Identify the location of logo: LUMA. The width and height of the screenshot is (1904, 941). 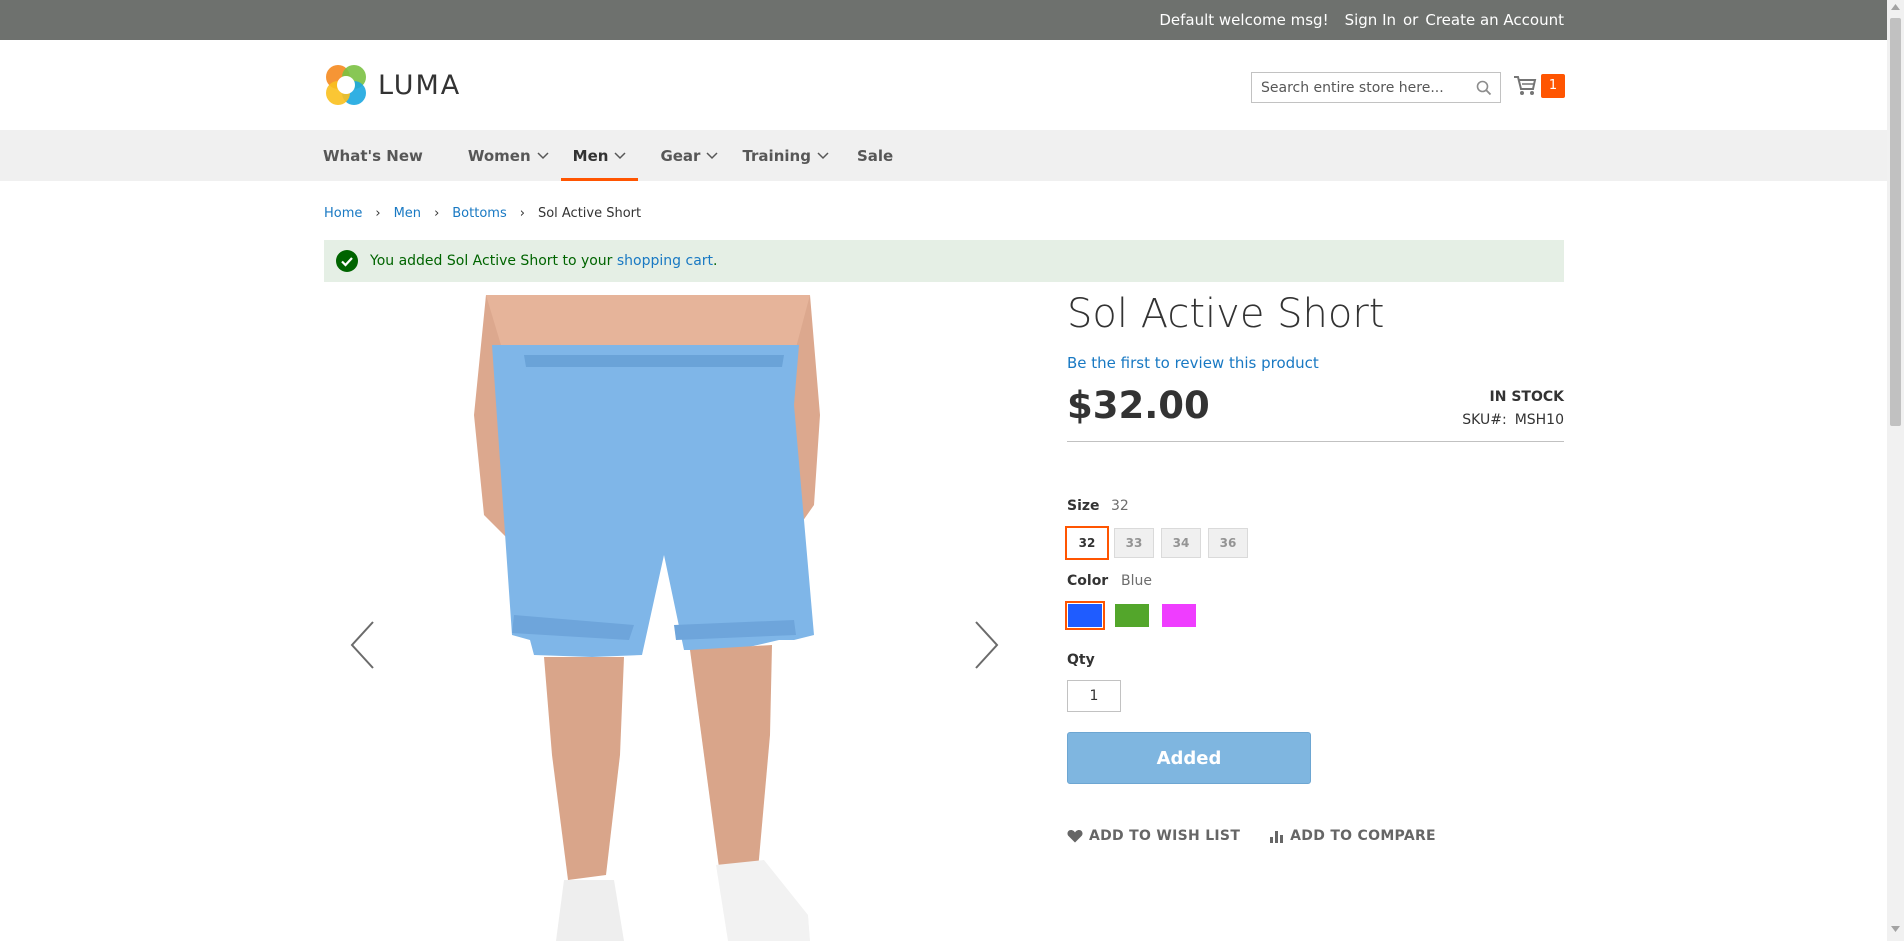
(392, 85).